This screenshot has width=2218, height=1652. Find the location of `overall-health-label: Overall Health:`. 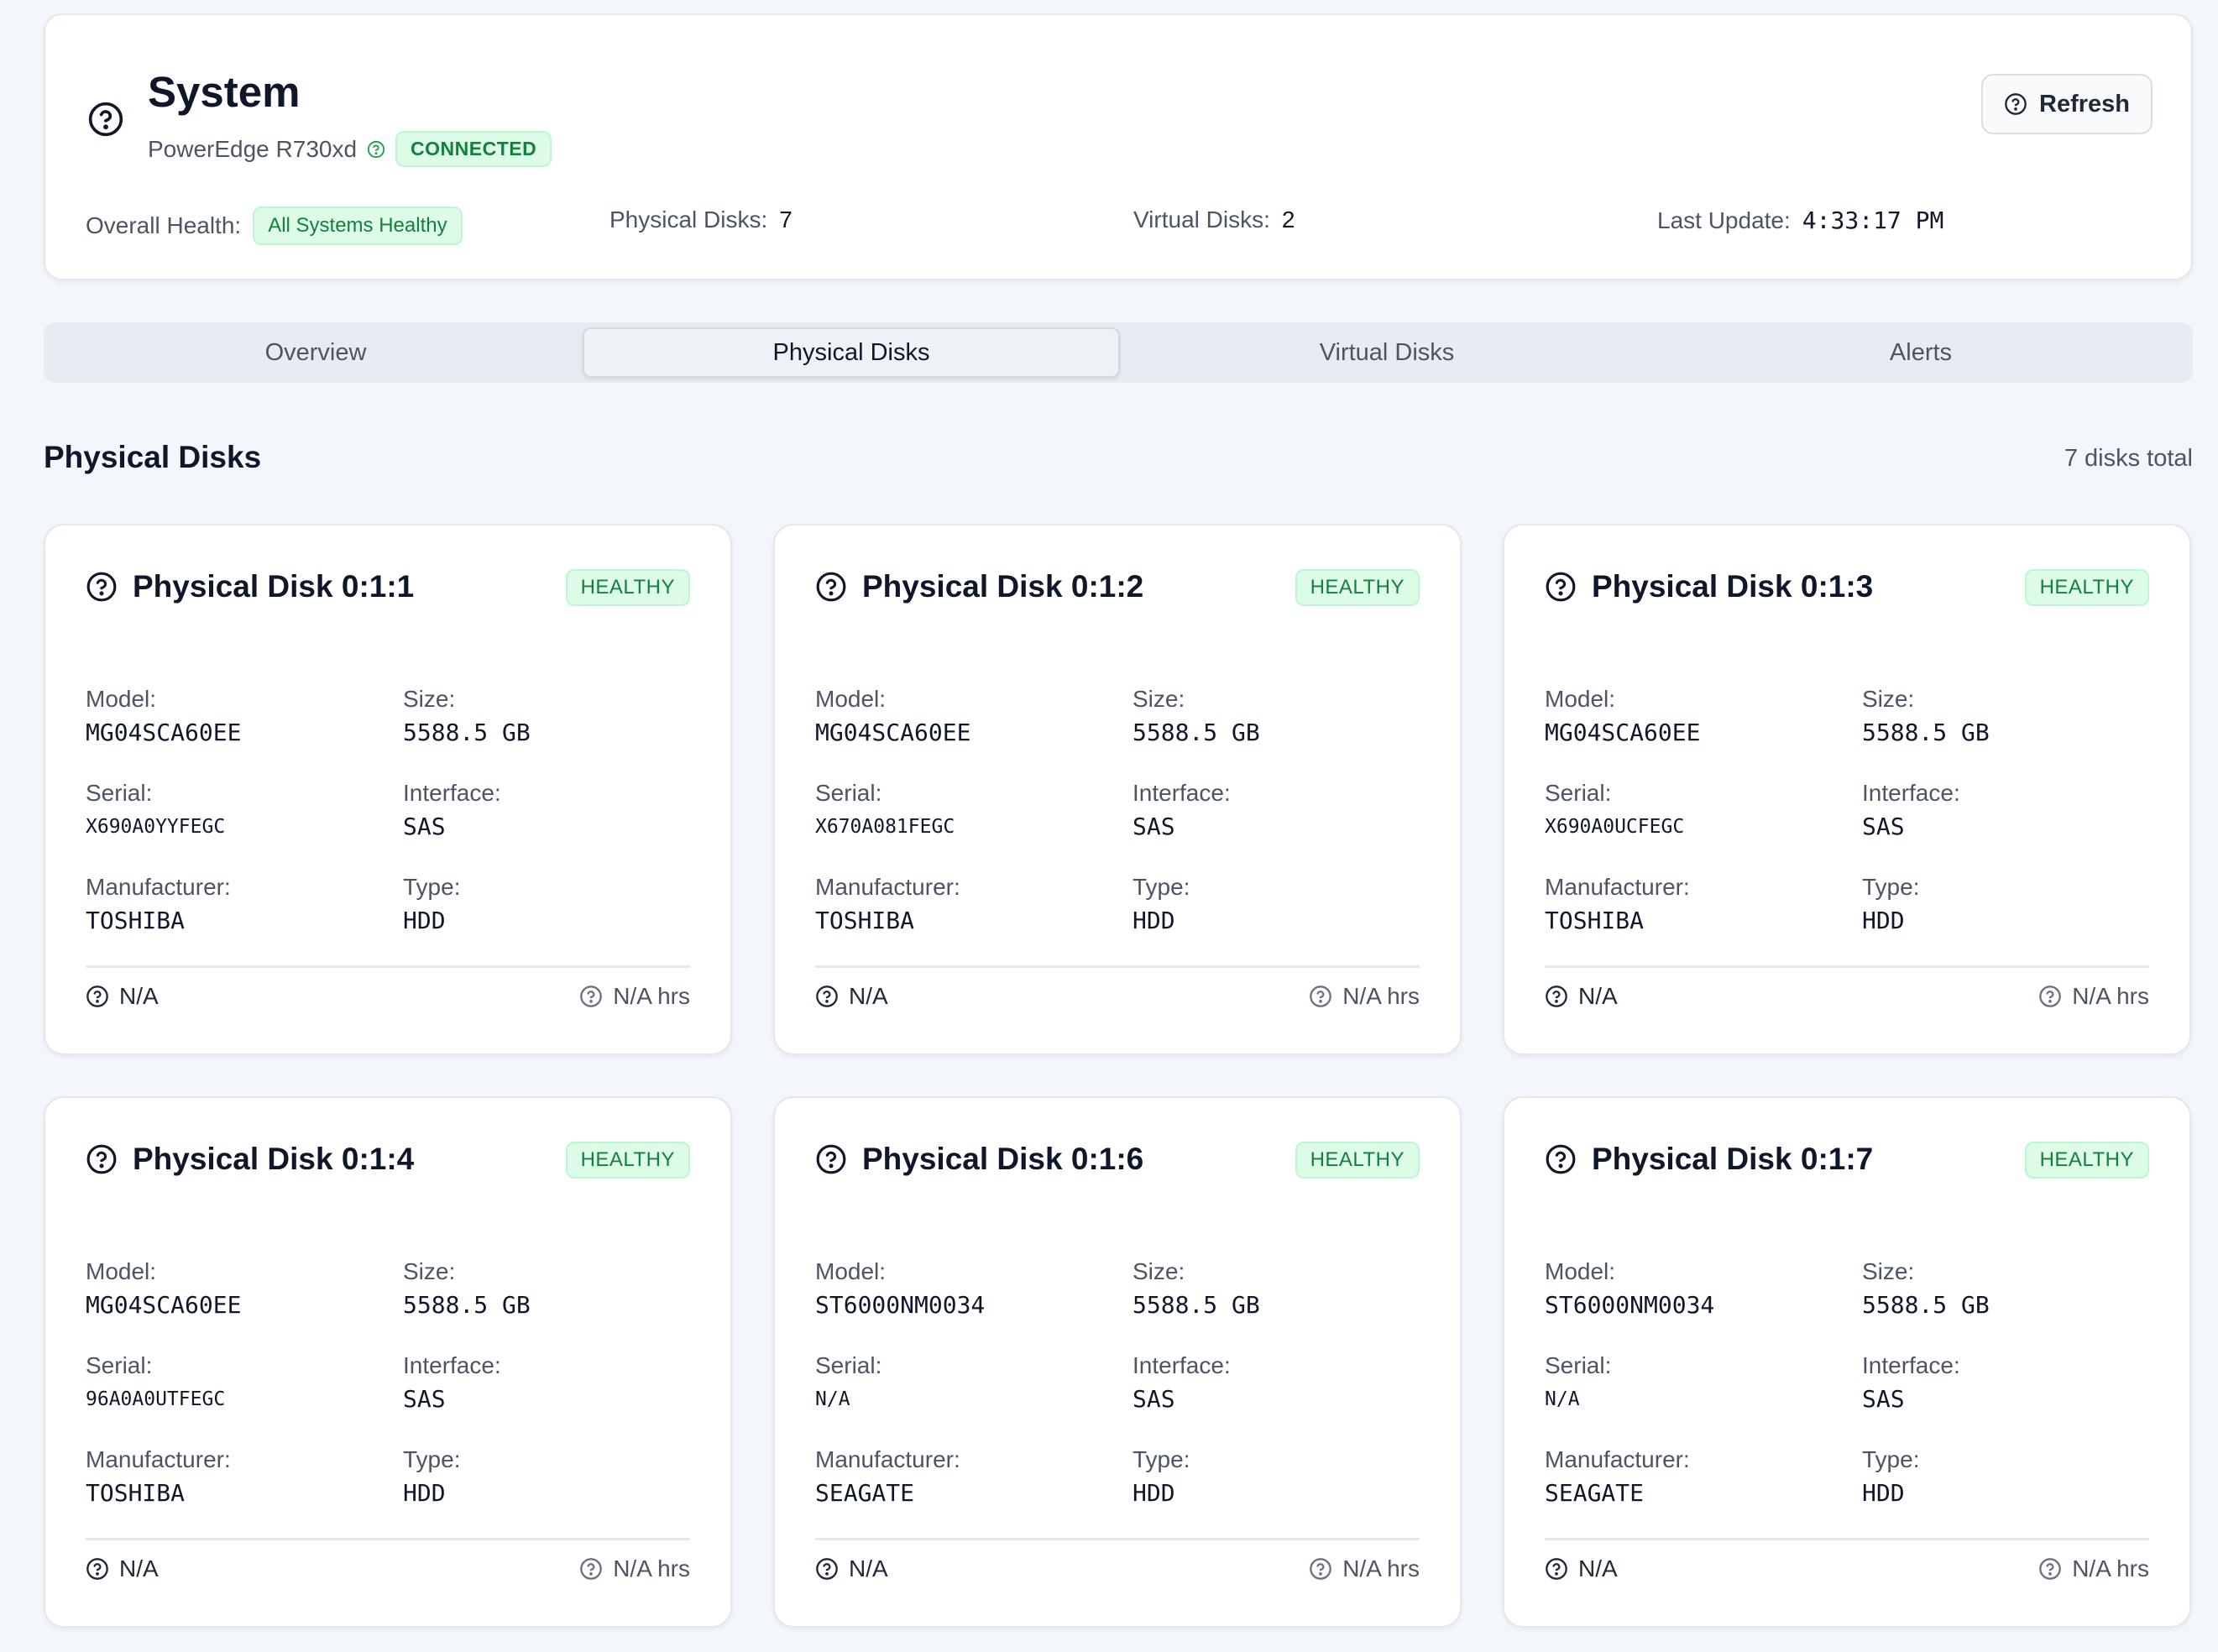

overall-health-label: Overall Health: is located at coordinates (164, 225).